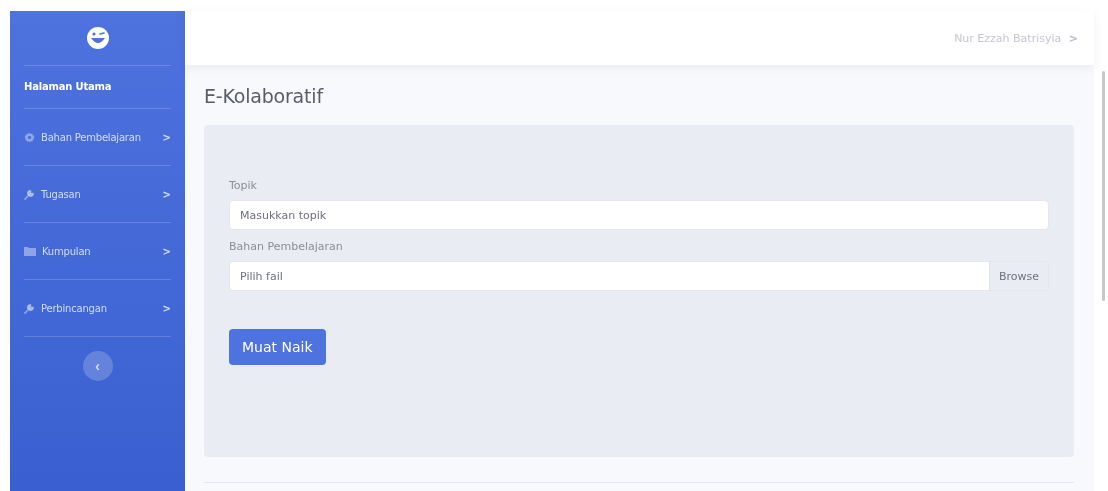 Image resolution: width=1108 pixels, height=491 pixels. I want to click on sidebar-item-label: Perbincangan, so click(74, 308).